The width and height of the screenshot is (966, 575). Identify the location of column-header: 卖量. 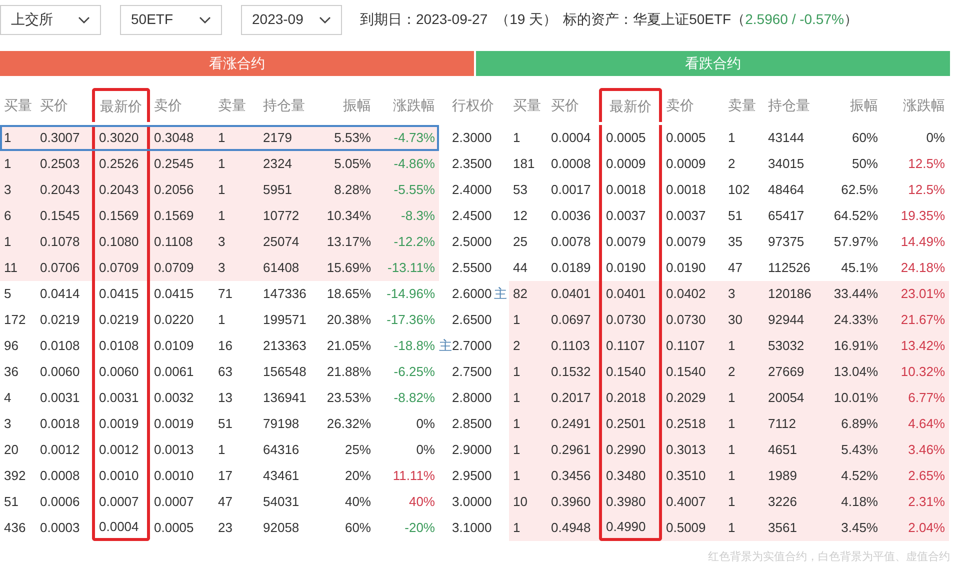
(742, 105).